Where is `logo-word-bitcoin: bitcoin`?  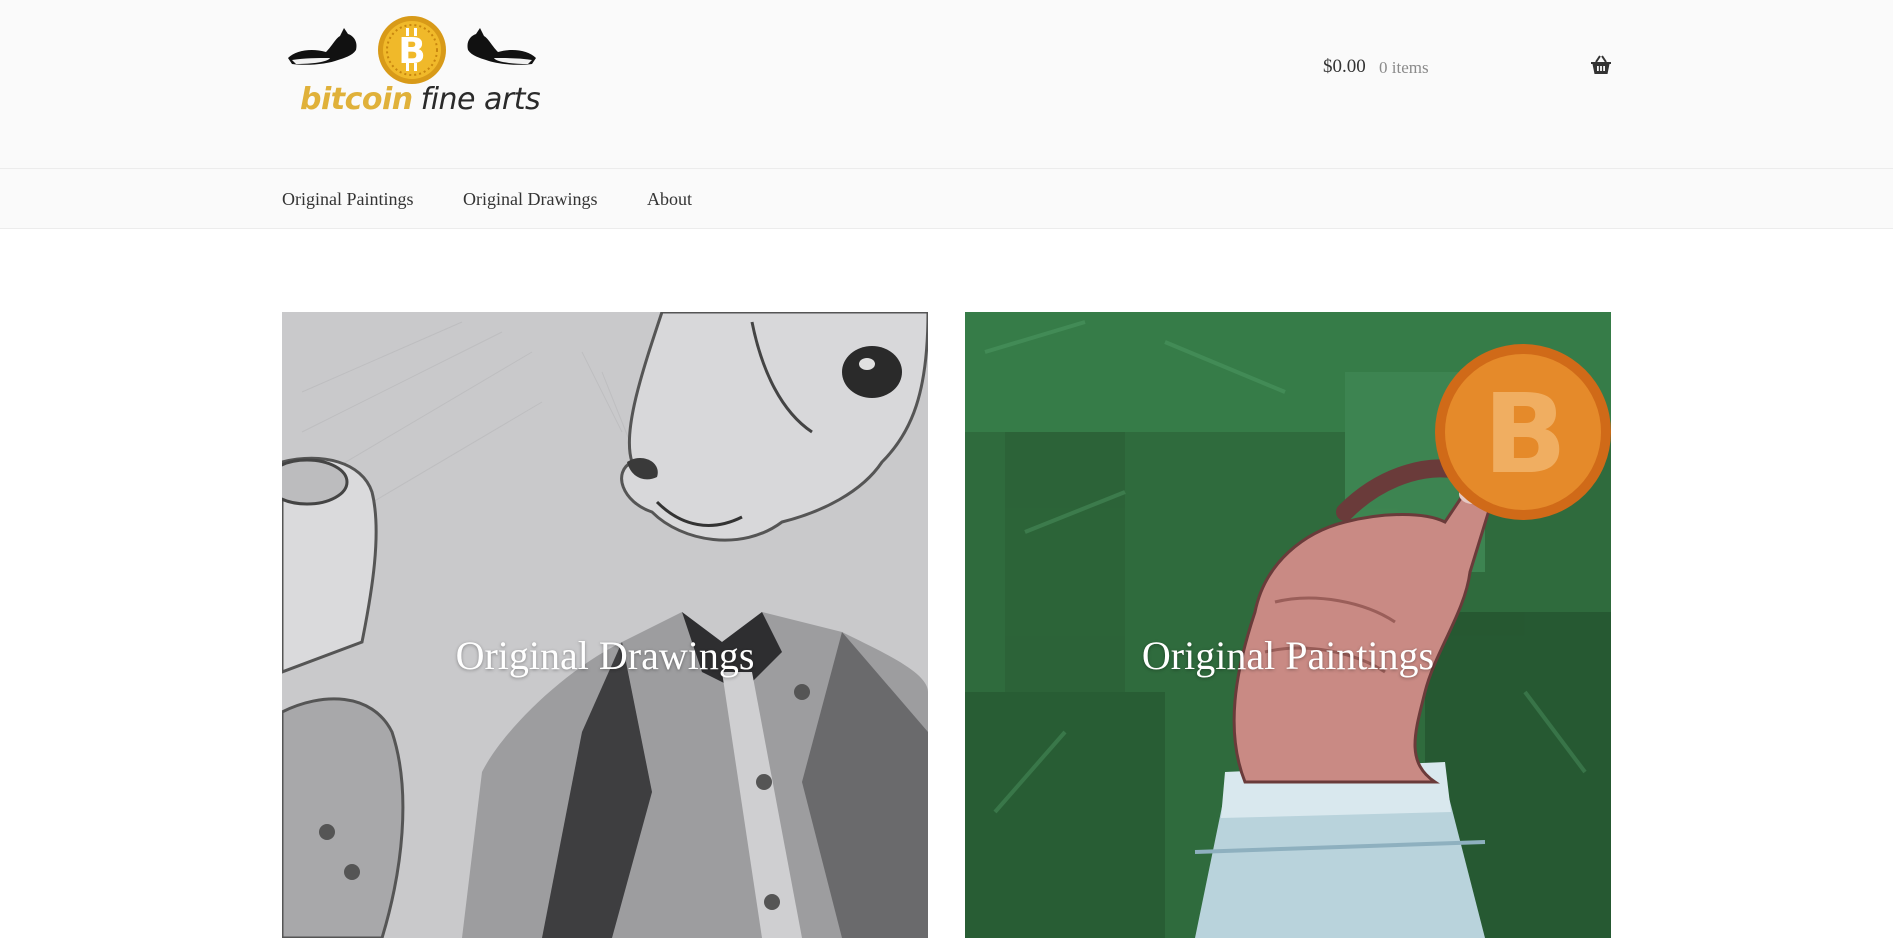 logo-word-bitcoin: bitcoin is located at coordinates (356, 99).